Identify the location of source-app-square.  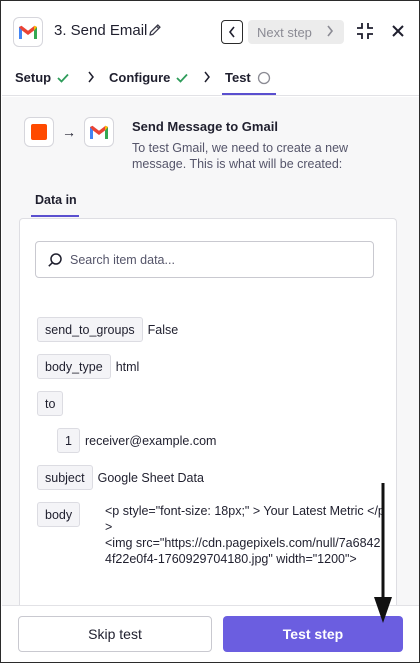
(39, 132).